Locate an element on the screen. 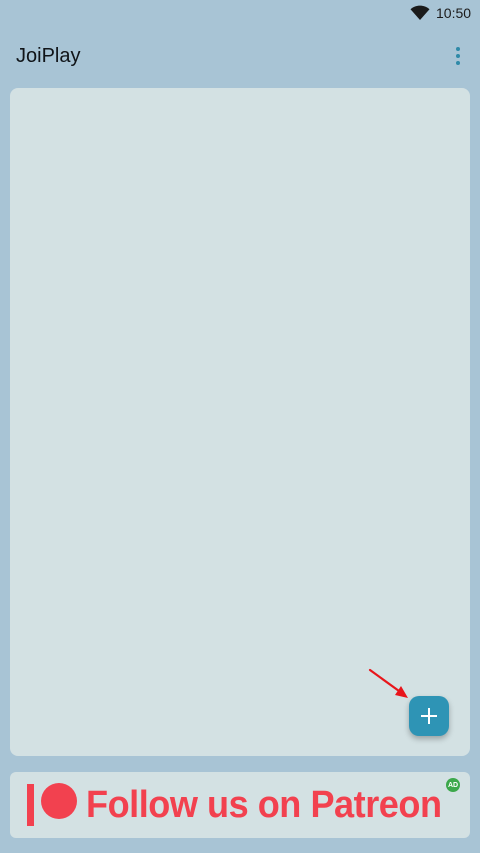  wifi-icon is located at coordinates (420, 12).